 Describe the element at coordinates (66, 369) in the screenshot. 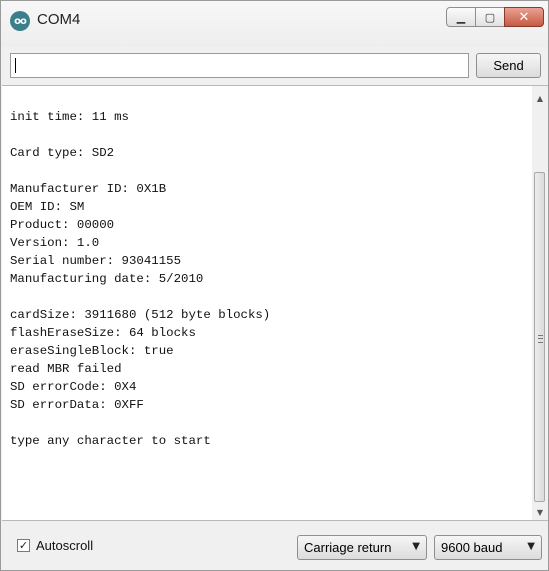

I see `output-line: read MBR failed` at that location.